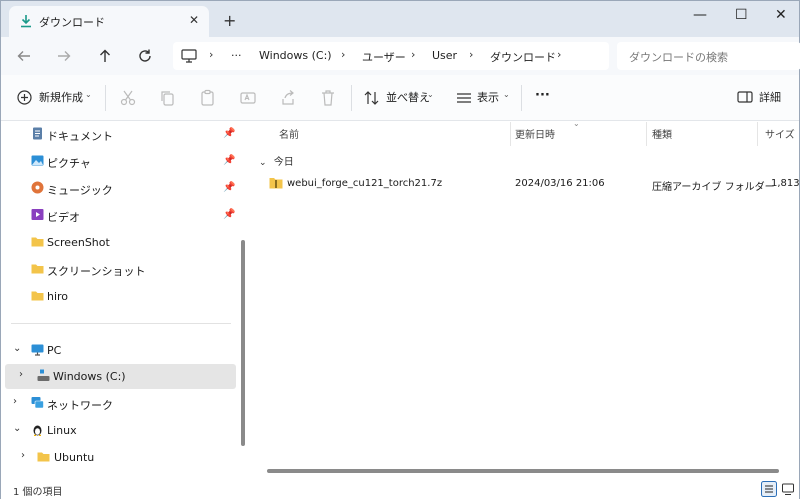 Image resolution: width=800 pixels, height=499 pixels. I want to click on sidebar-item-screenshot: ScreenShot, so click(119, 242).